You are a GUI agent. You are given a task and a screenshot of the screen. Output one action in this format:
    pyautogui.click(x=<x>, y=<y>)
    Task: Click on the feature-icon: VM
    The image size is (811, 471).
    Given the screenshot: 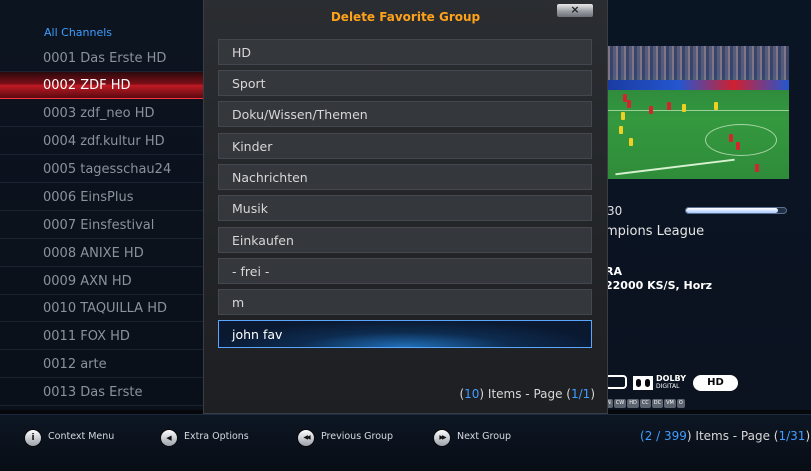 What is the action you would take?
    pyautogui.click(x=670, y=403)
    